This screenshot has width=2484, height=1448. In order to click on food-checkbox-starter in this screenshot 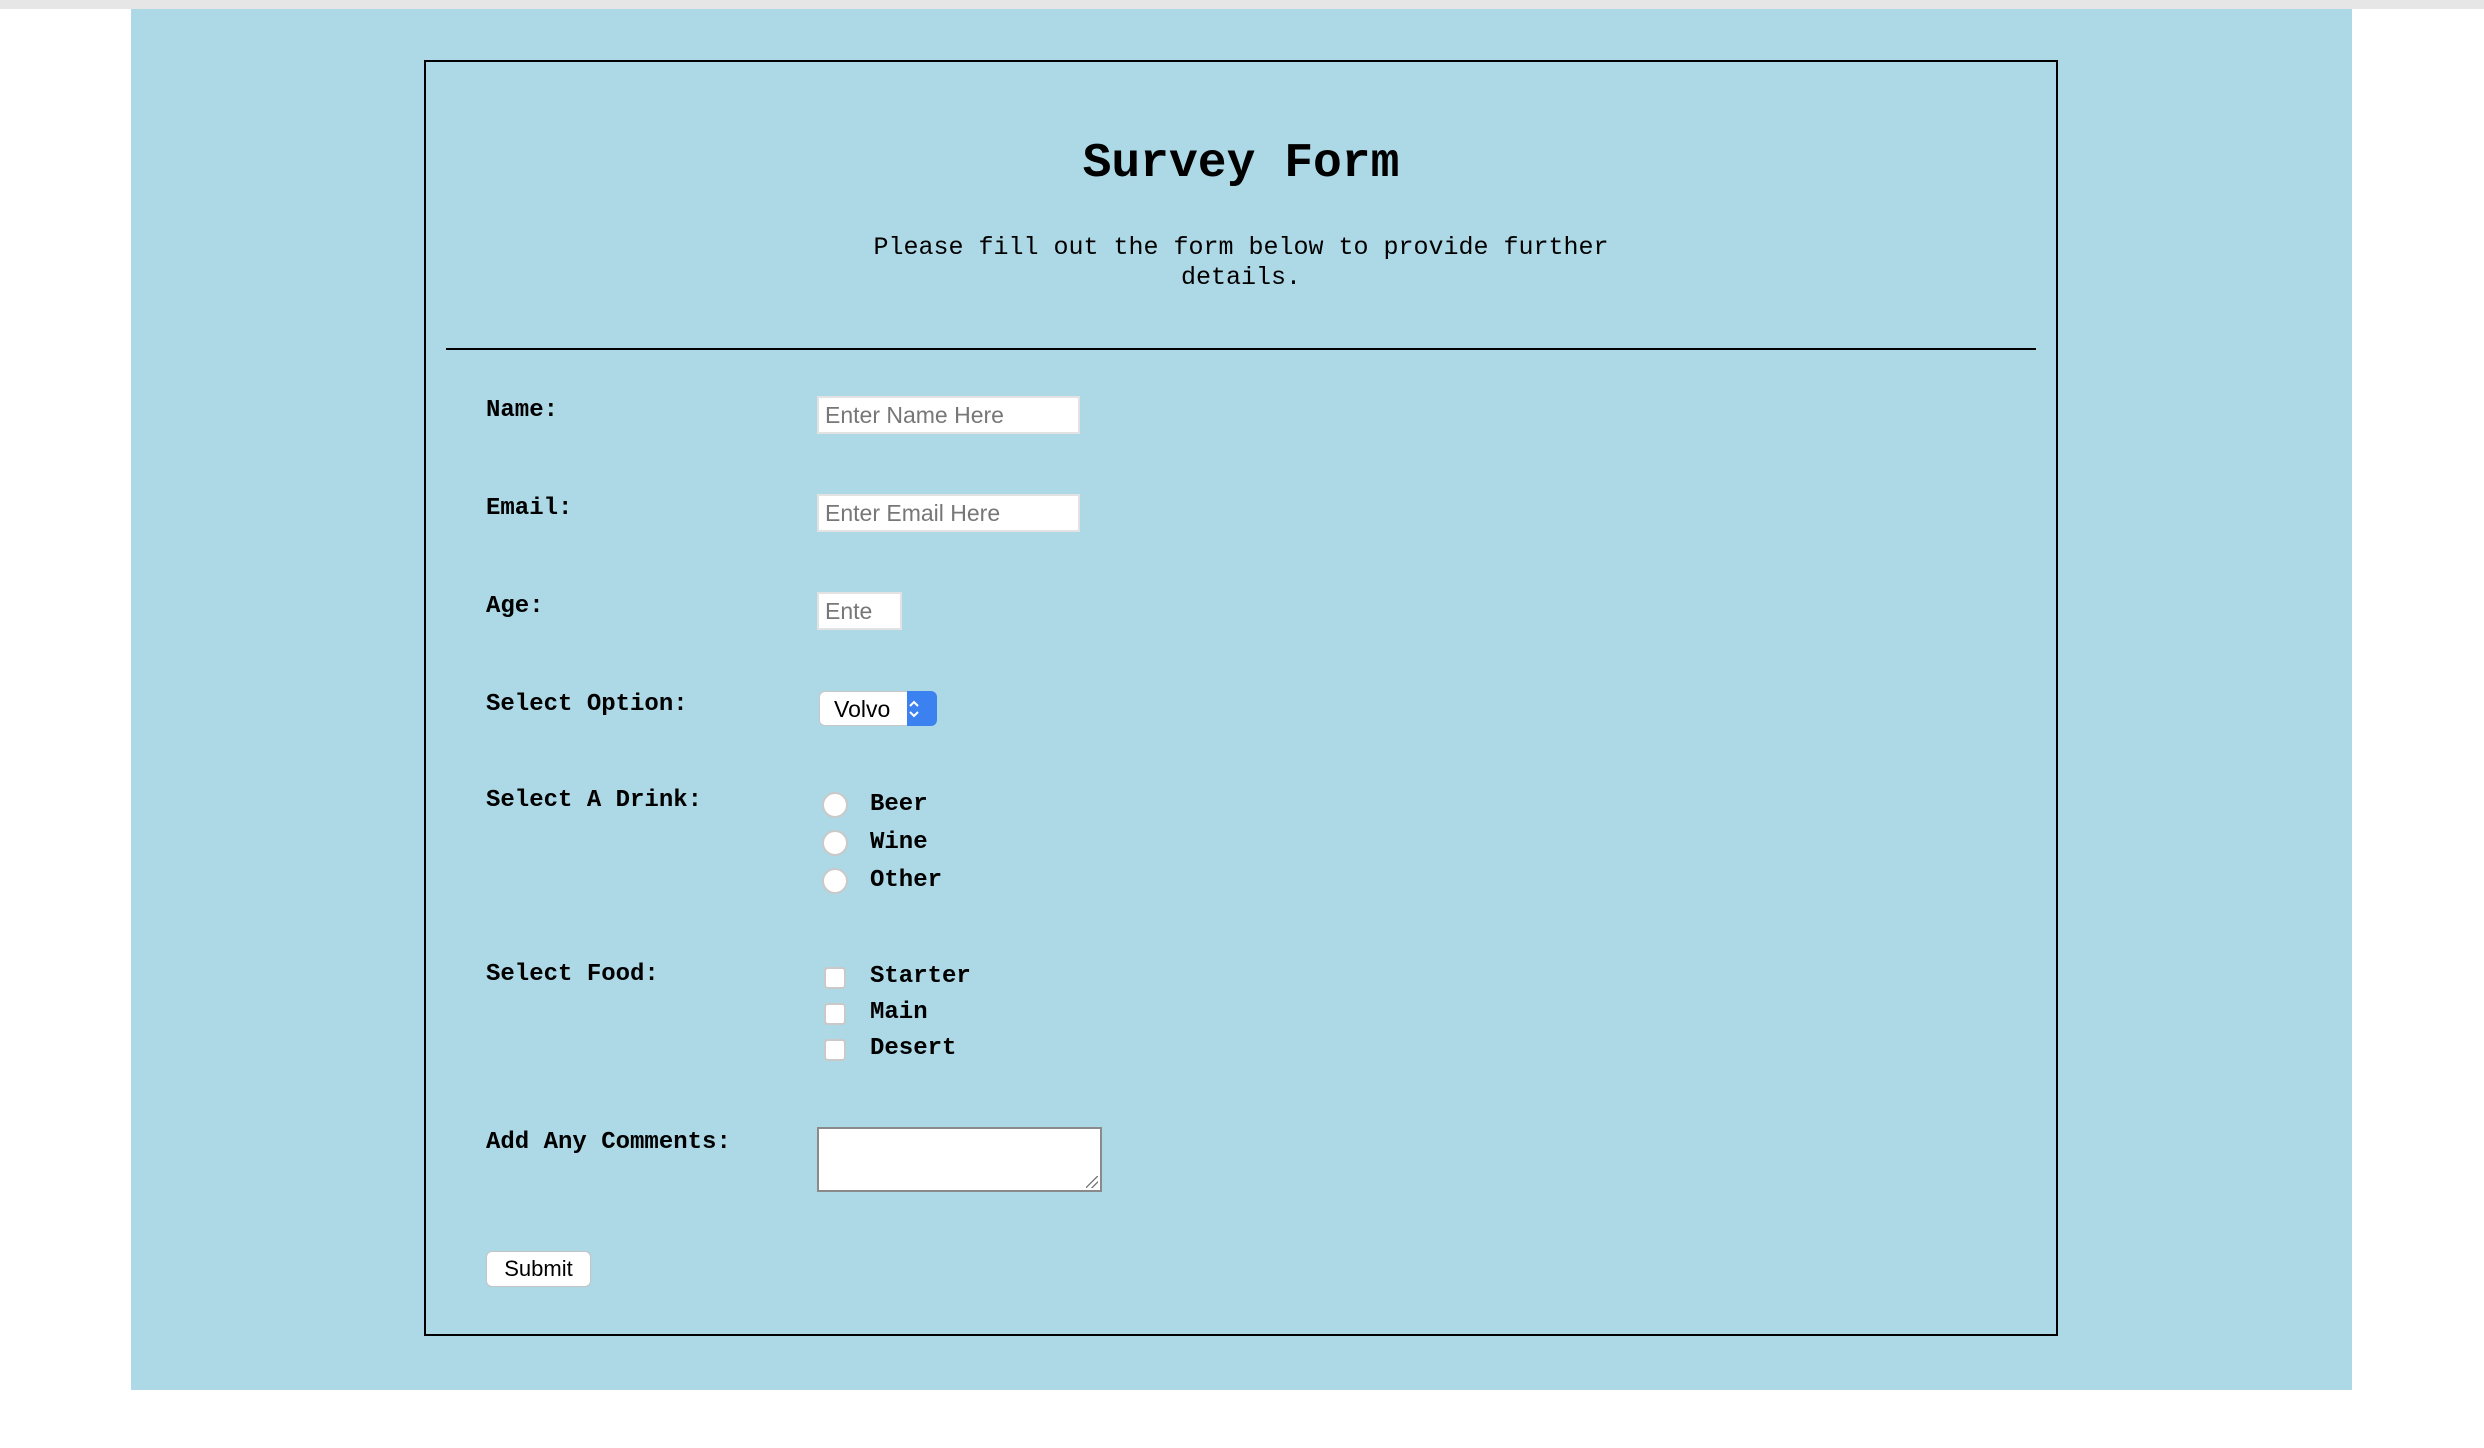, I will do `click(835, 978)`.